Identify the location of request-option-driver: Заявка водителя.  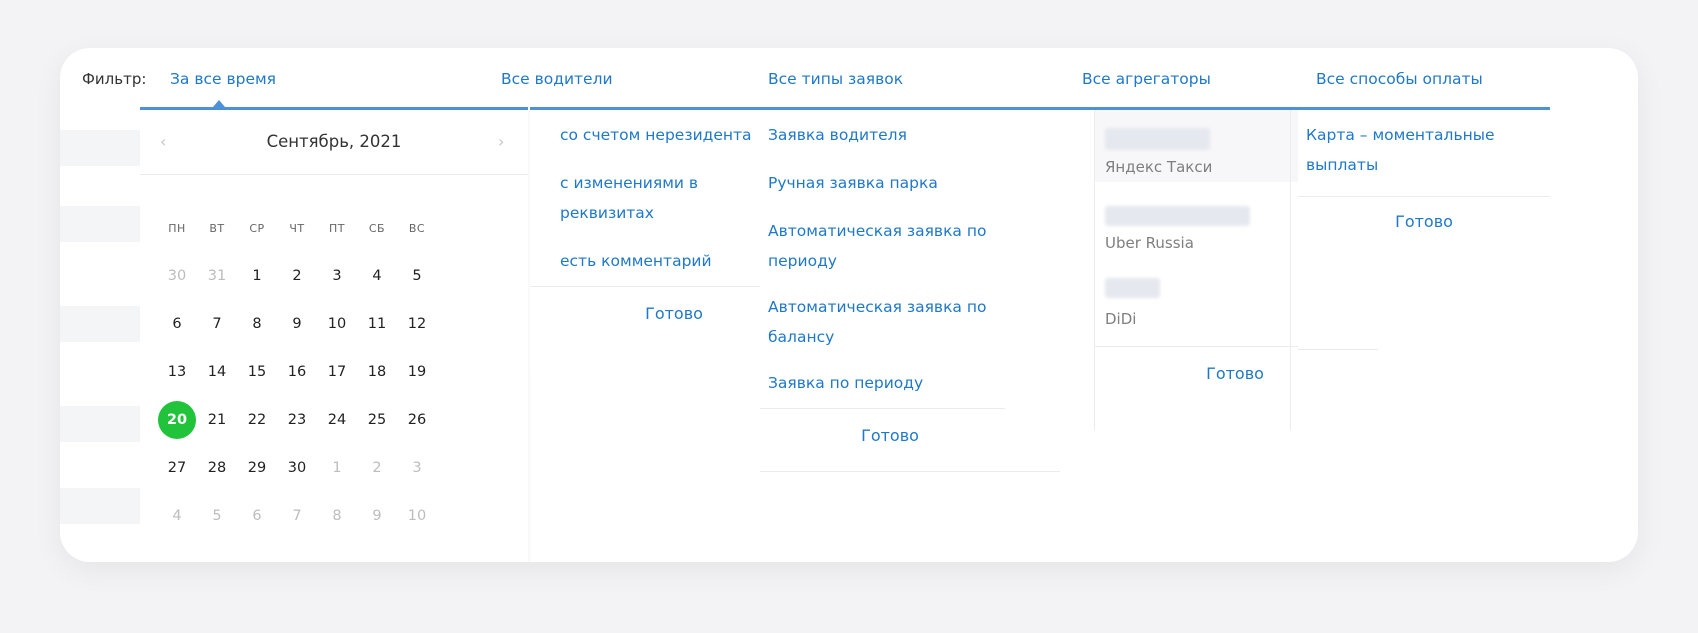
(898, 135).